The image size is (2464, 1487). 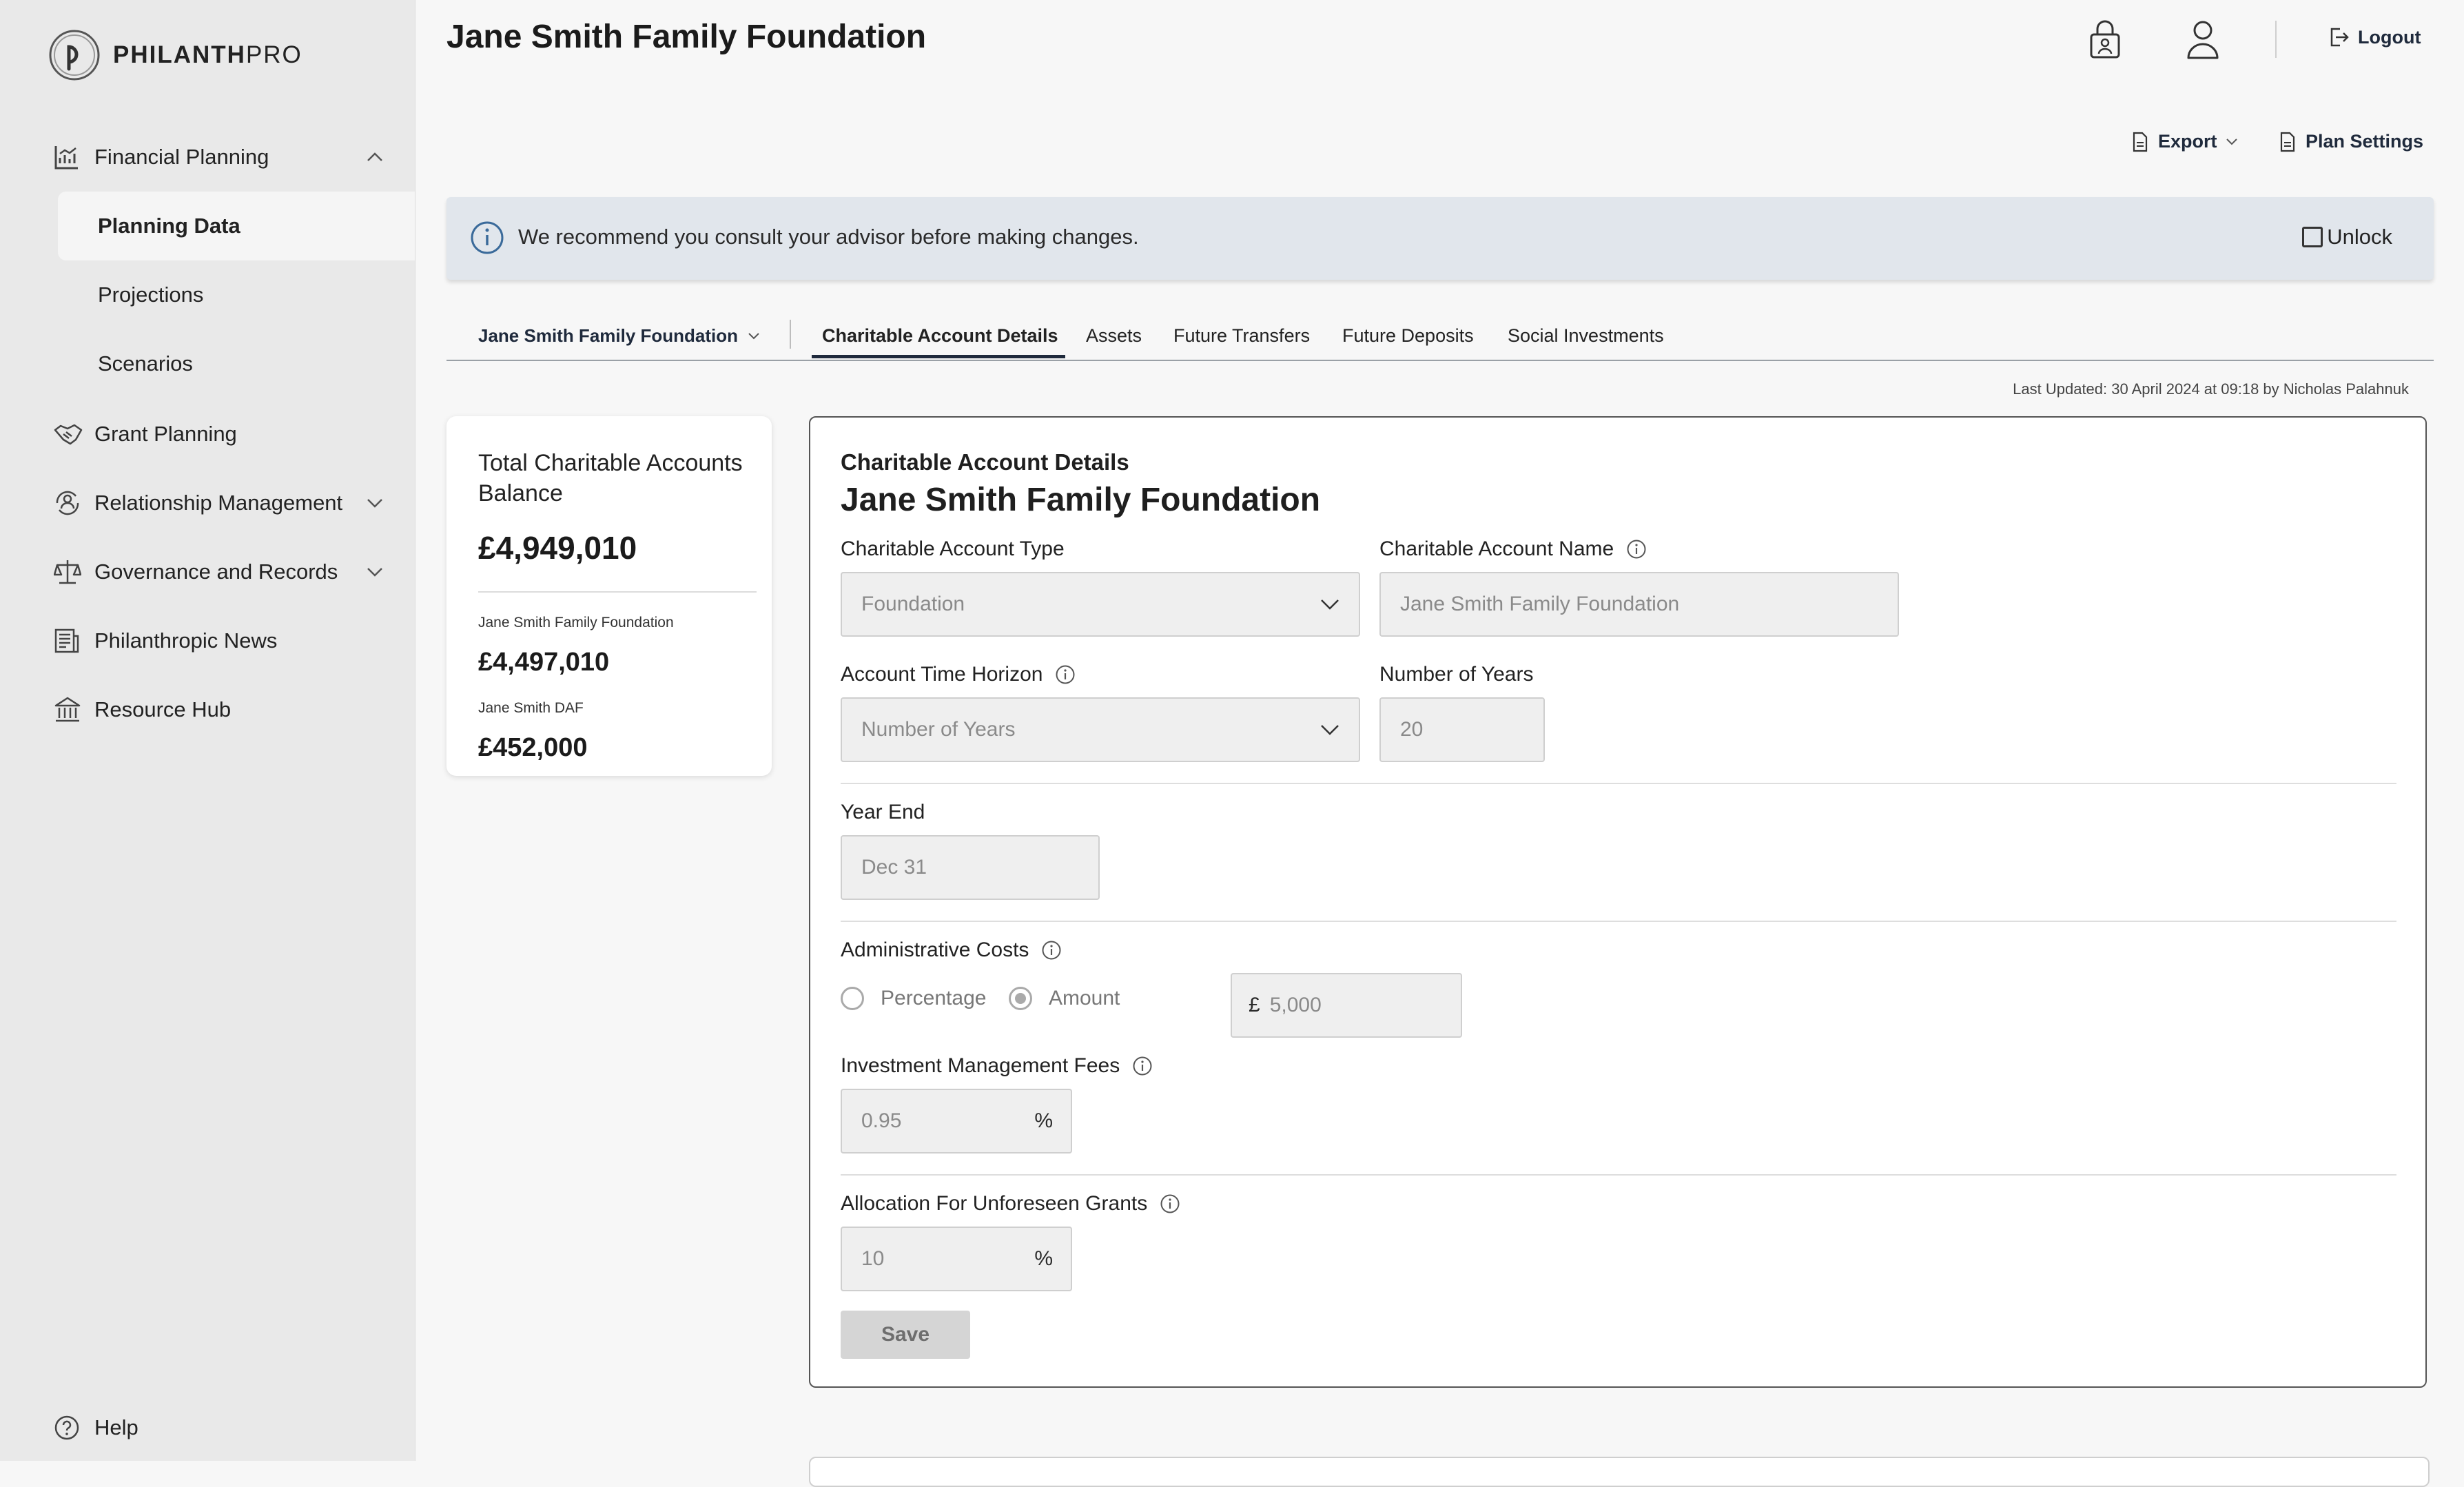 I want to click on logo: PHILANTHPRO, so click(x=175, y=55).